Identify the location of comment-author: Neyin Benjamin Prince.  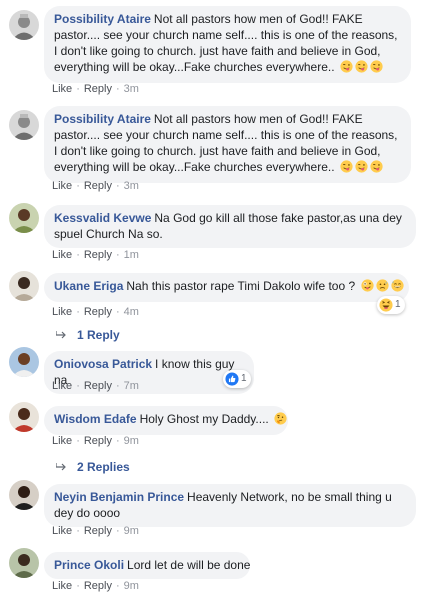
(119, 497).